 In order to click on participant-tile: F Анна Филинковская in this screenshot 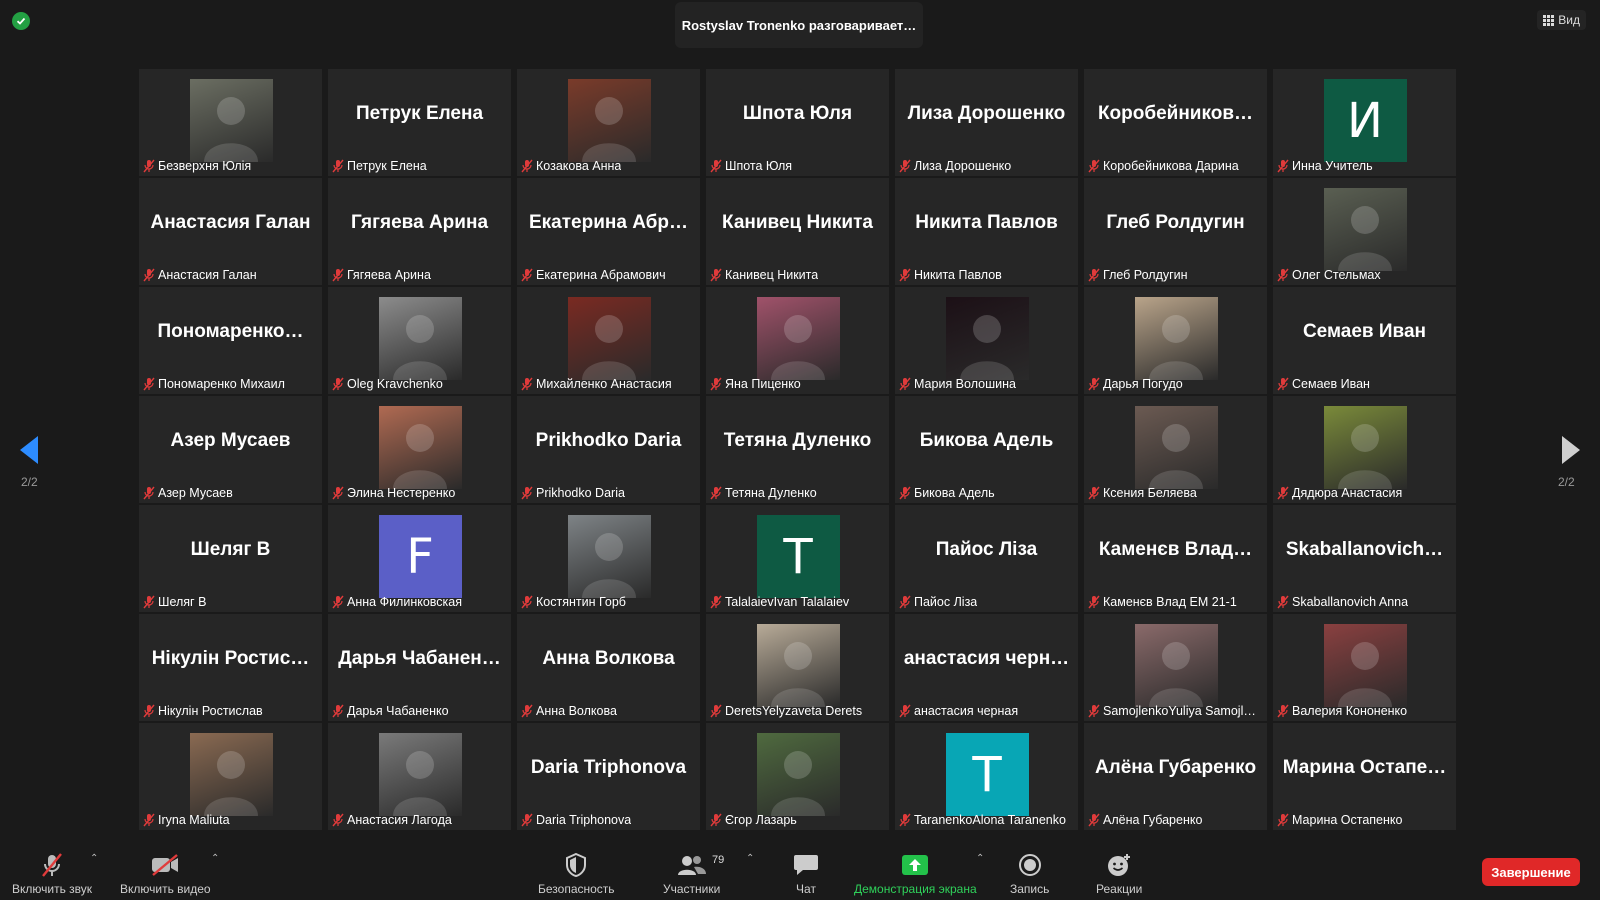, I will do `click(419, 558)`.